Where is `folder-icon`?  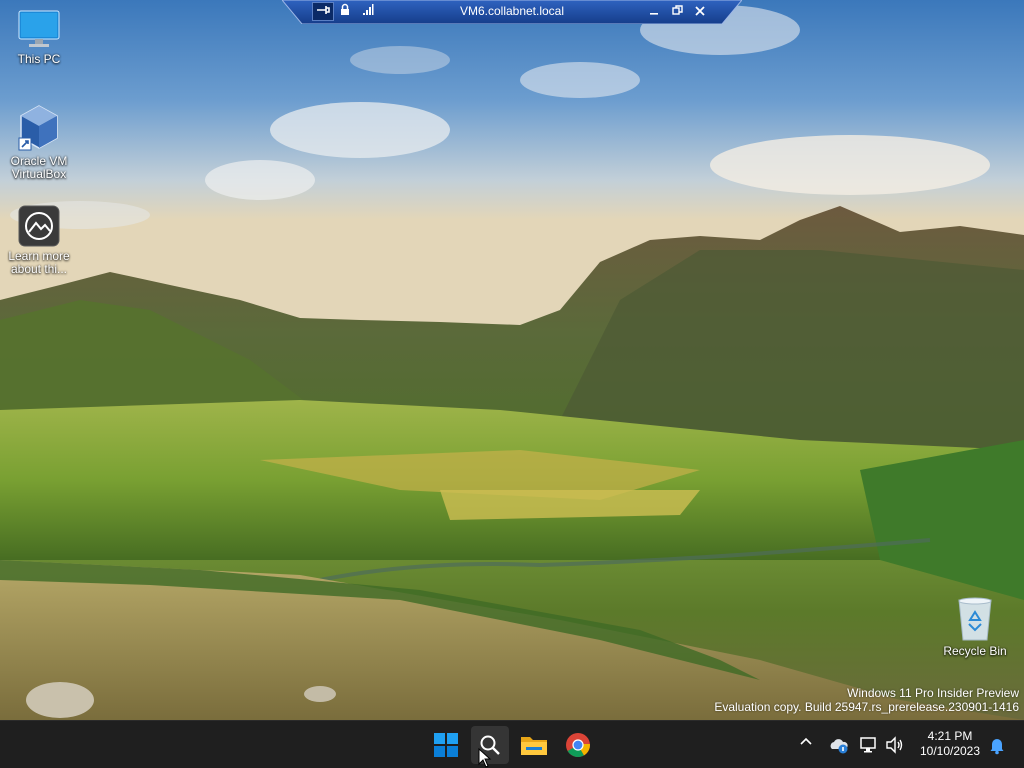
folder-icon is located at coordinates (534, 746).